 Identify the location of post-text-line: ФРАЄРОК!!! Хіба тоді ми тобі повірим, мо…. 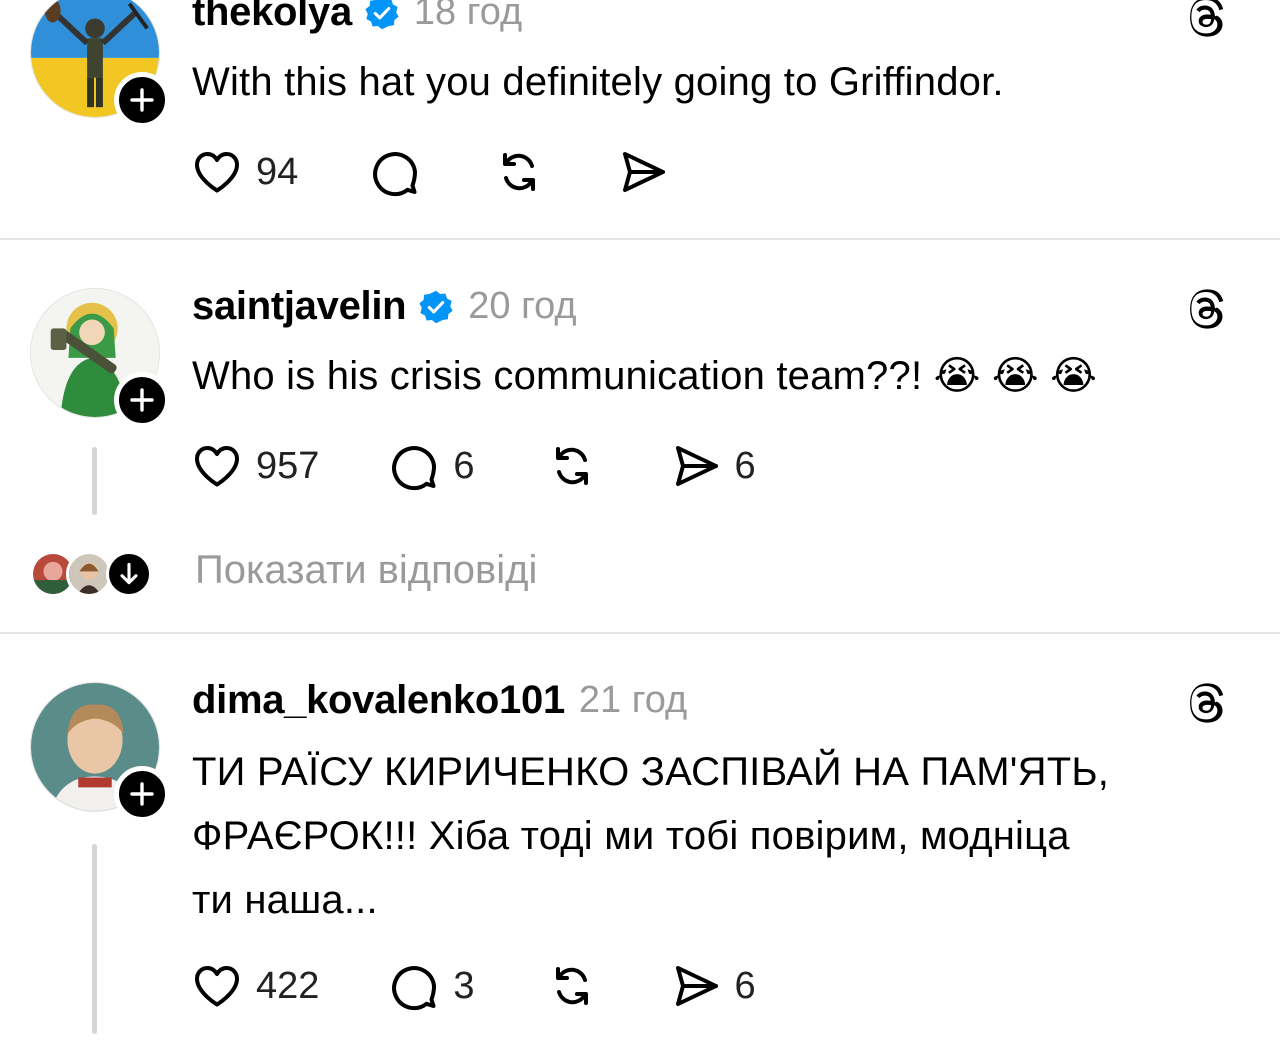
(631, 836).